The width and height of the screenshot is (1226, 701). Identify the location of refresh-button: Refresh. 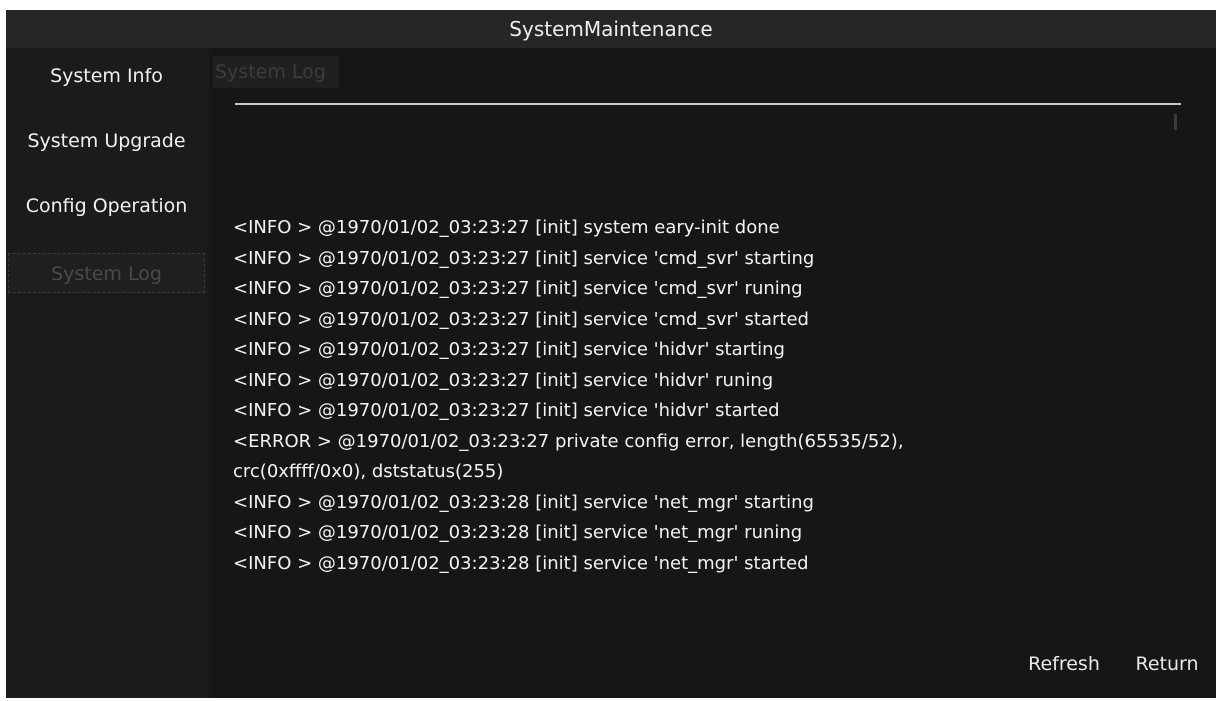
(1064, 664).